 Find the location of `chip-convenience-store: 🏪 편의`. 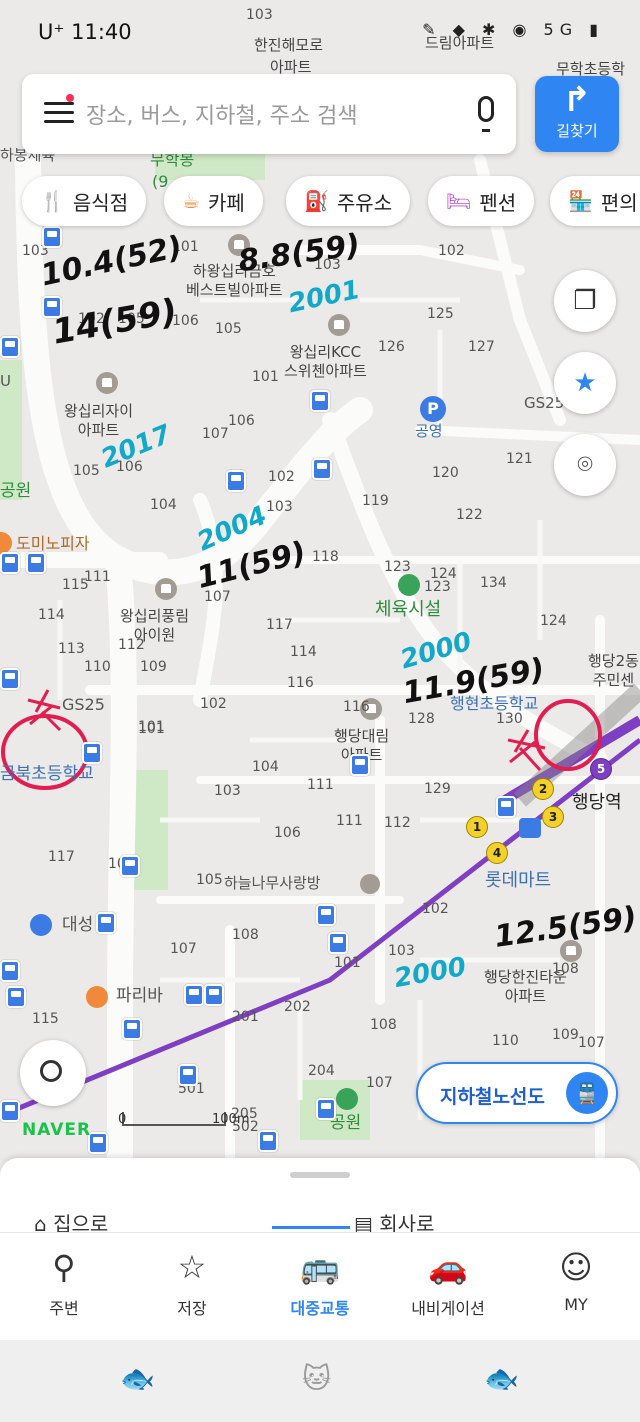

chip-convenience-store: 🏪 편의 is located at coordinates (595, 201).